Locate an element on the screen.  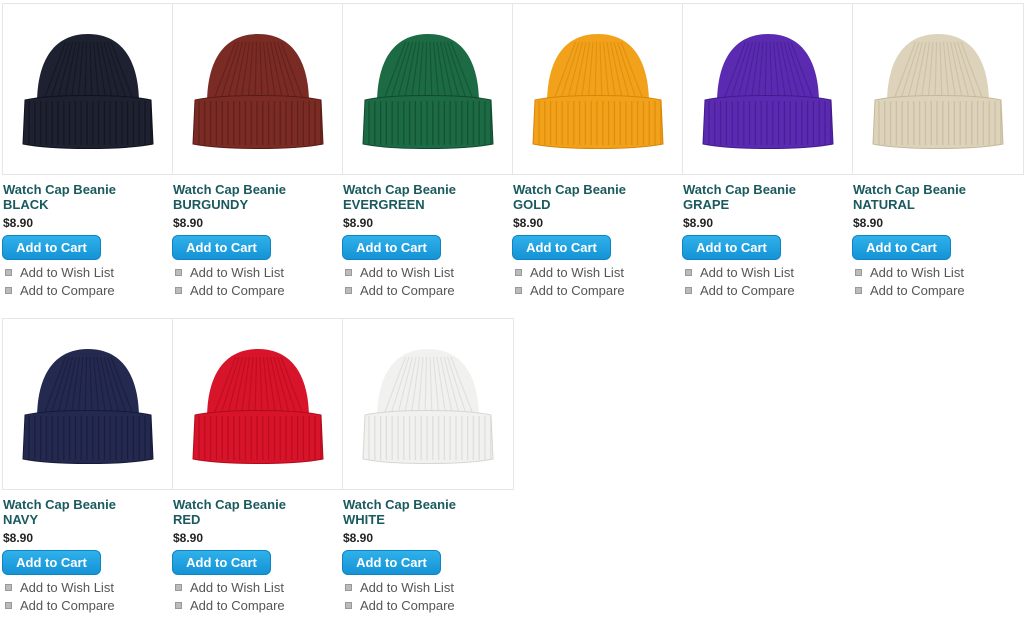
product-name-link: Watch Cap Beanie GRAPE is located at coordinates (767, 197).